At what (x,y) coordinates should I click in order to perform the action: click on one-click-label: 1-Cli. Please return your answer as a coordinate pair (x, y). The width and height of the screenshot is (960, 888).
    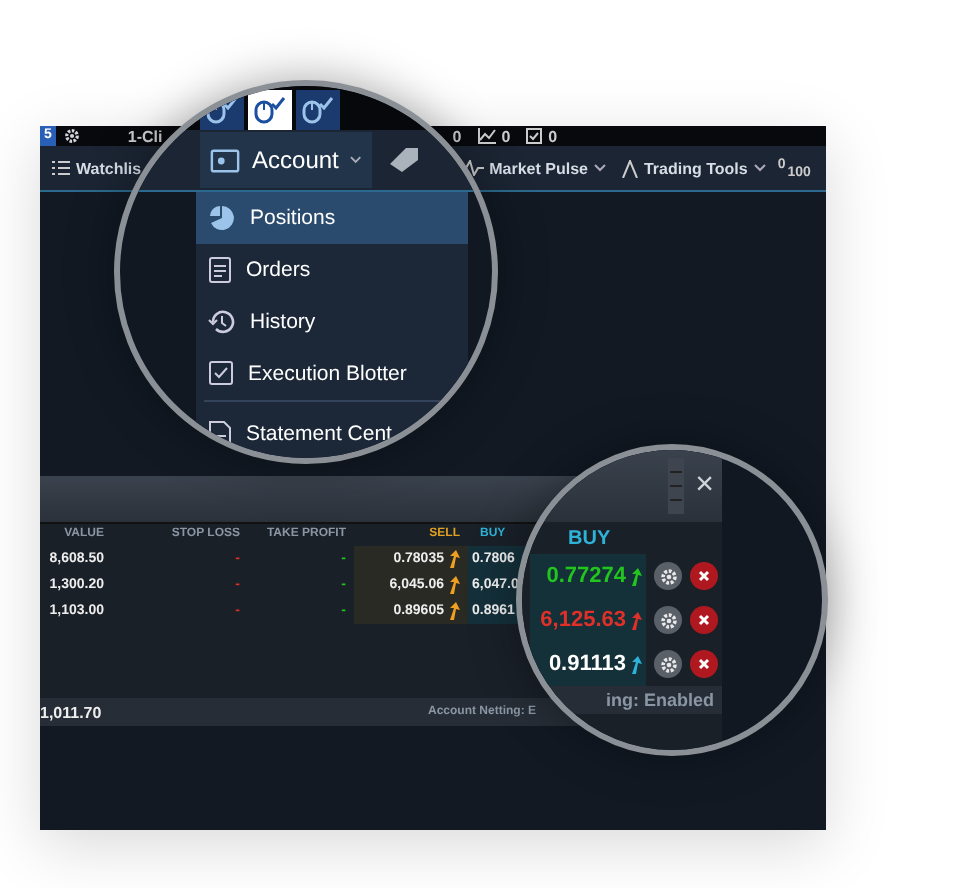
    Looking at the image, I should click on (145, 136).